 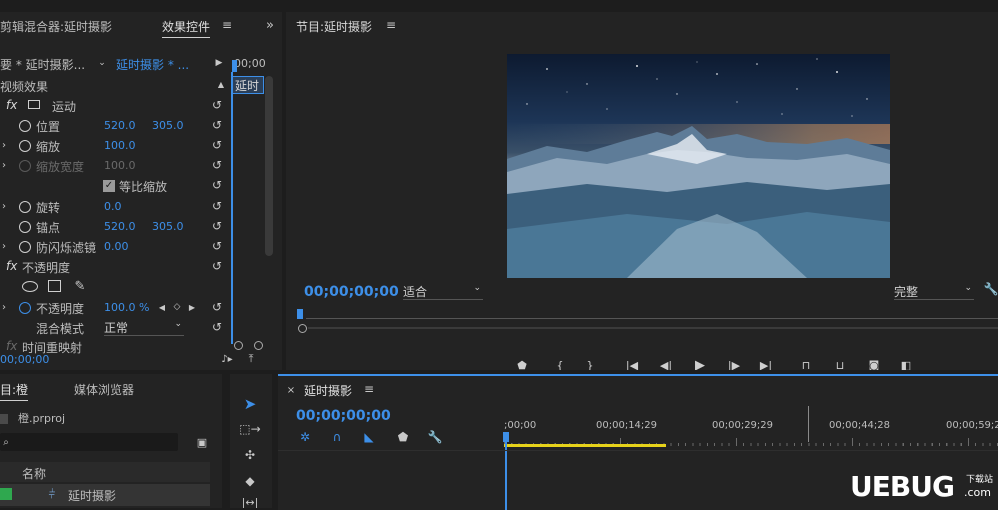 What do you see at coordinates (250, 502) in the screenshot?
I see `slip-tool-icon: |↔|` at bounding box center [250, 502].